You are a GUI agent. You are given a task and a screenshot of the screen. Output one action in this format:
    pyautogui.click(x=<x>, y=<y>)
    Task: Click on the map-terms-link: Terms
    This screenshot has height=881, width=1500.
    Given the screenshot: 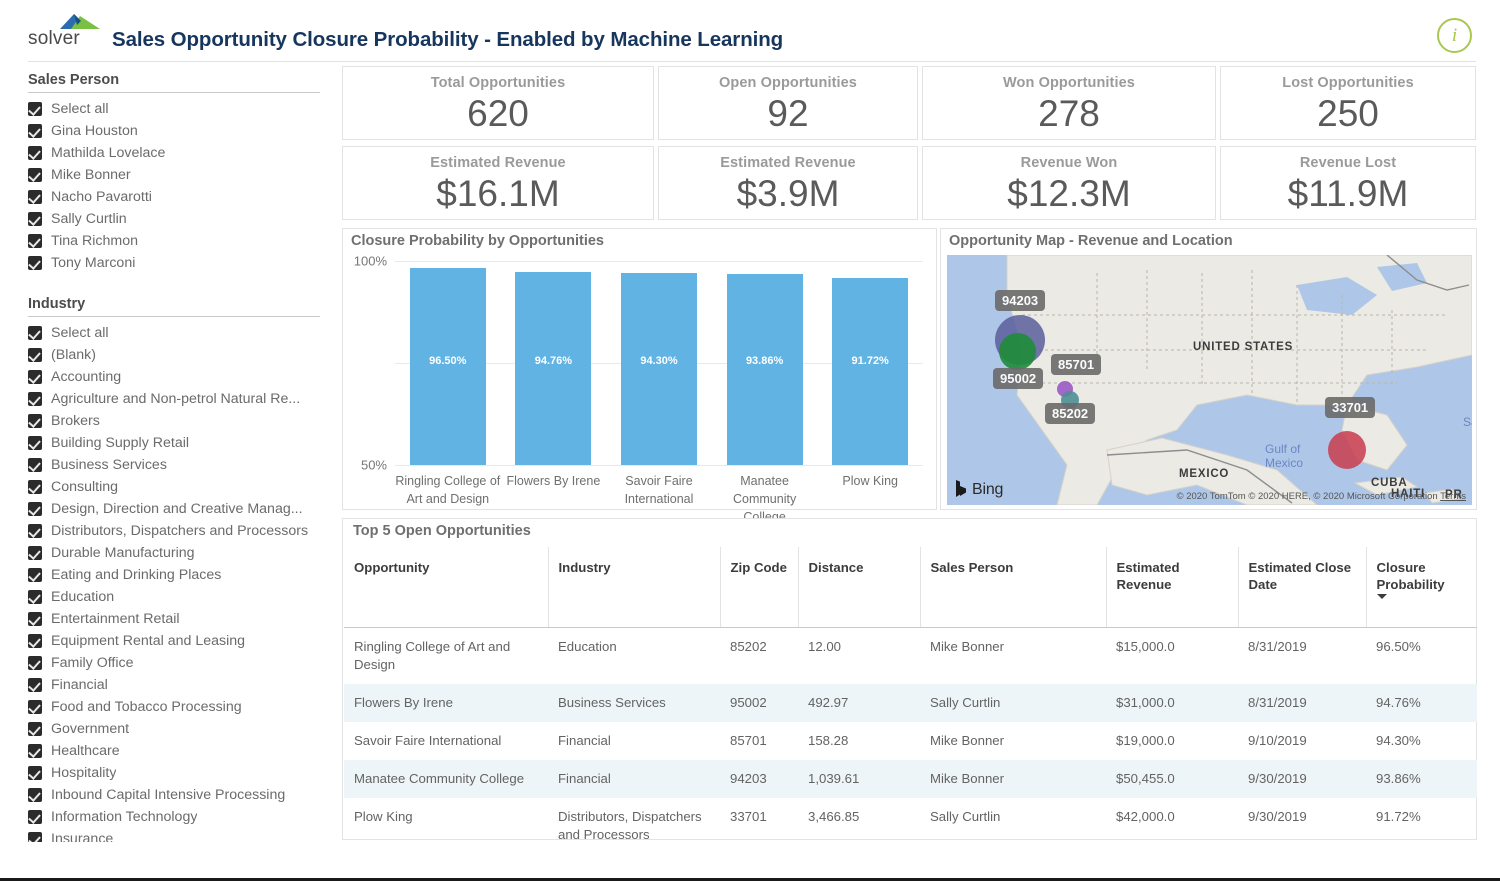 What is the action you would take?
    pyautogui.click(x=1453, y=496)
    